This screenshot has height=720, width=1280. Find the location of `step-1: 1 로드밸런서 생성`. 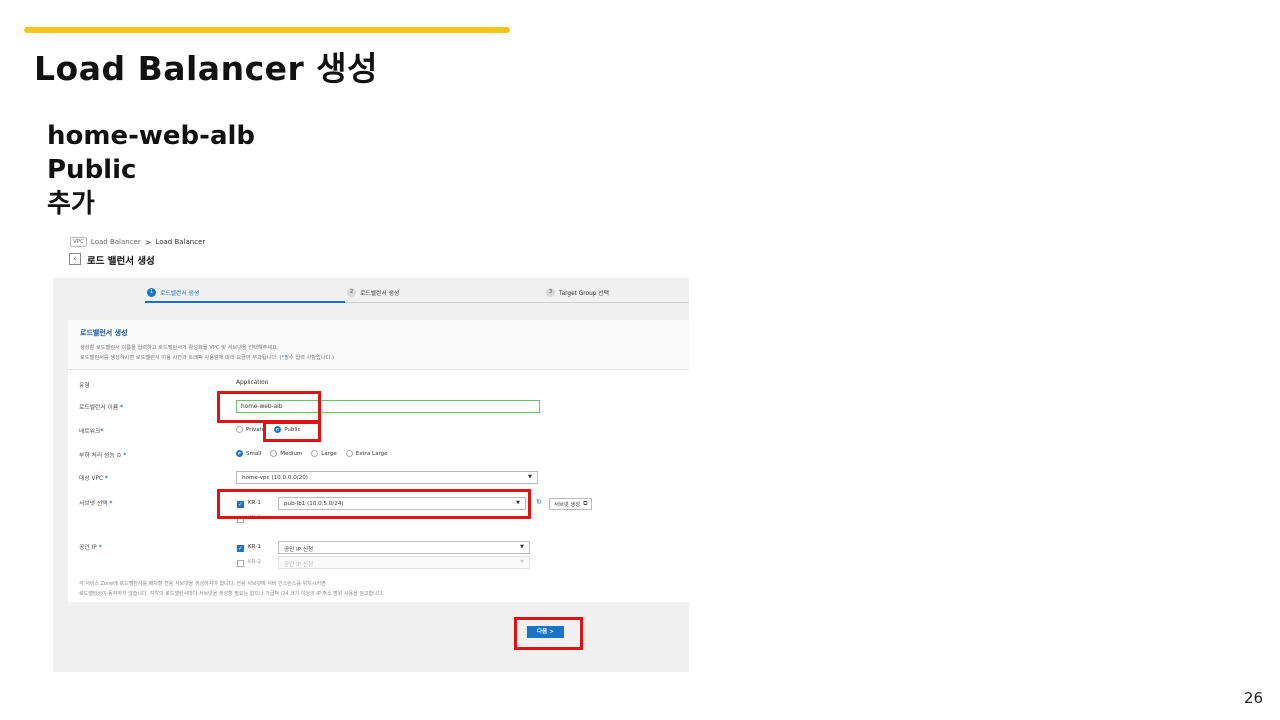

step-1: 1 로드밸런서 생성 is located at coordinates (173, 292).